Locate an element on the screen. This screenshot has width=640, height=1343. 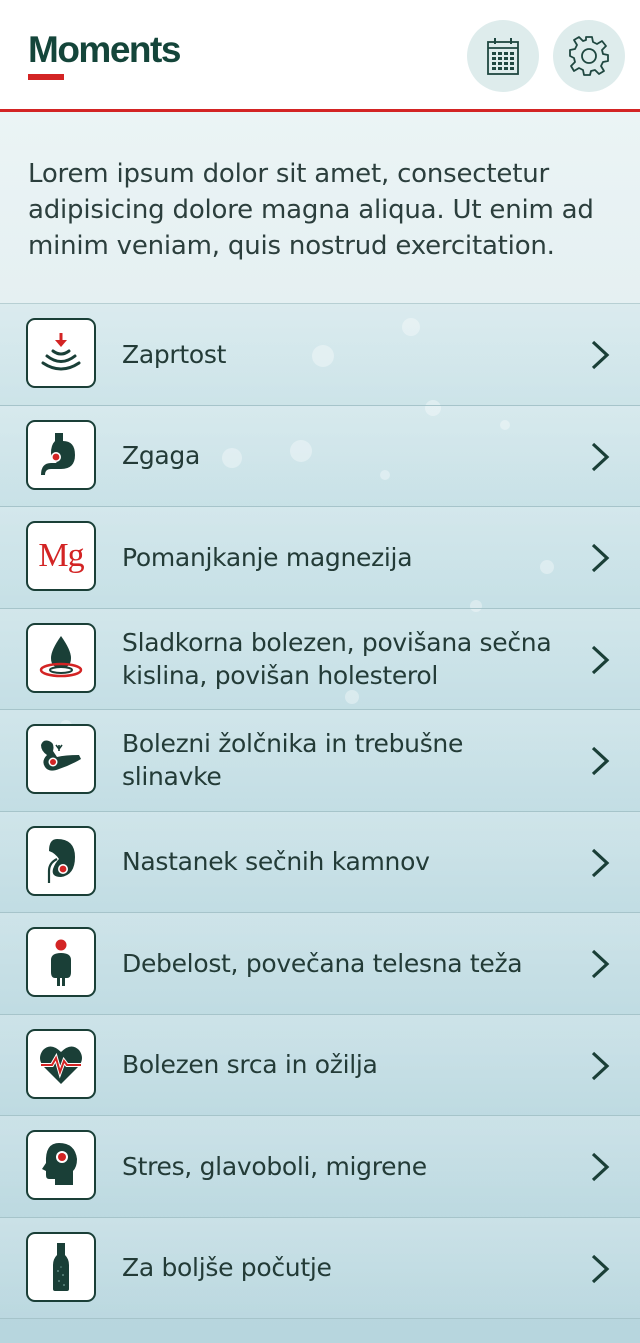
head-icon is located at coordinates (61, 1165).